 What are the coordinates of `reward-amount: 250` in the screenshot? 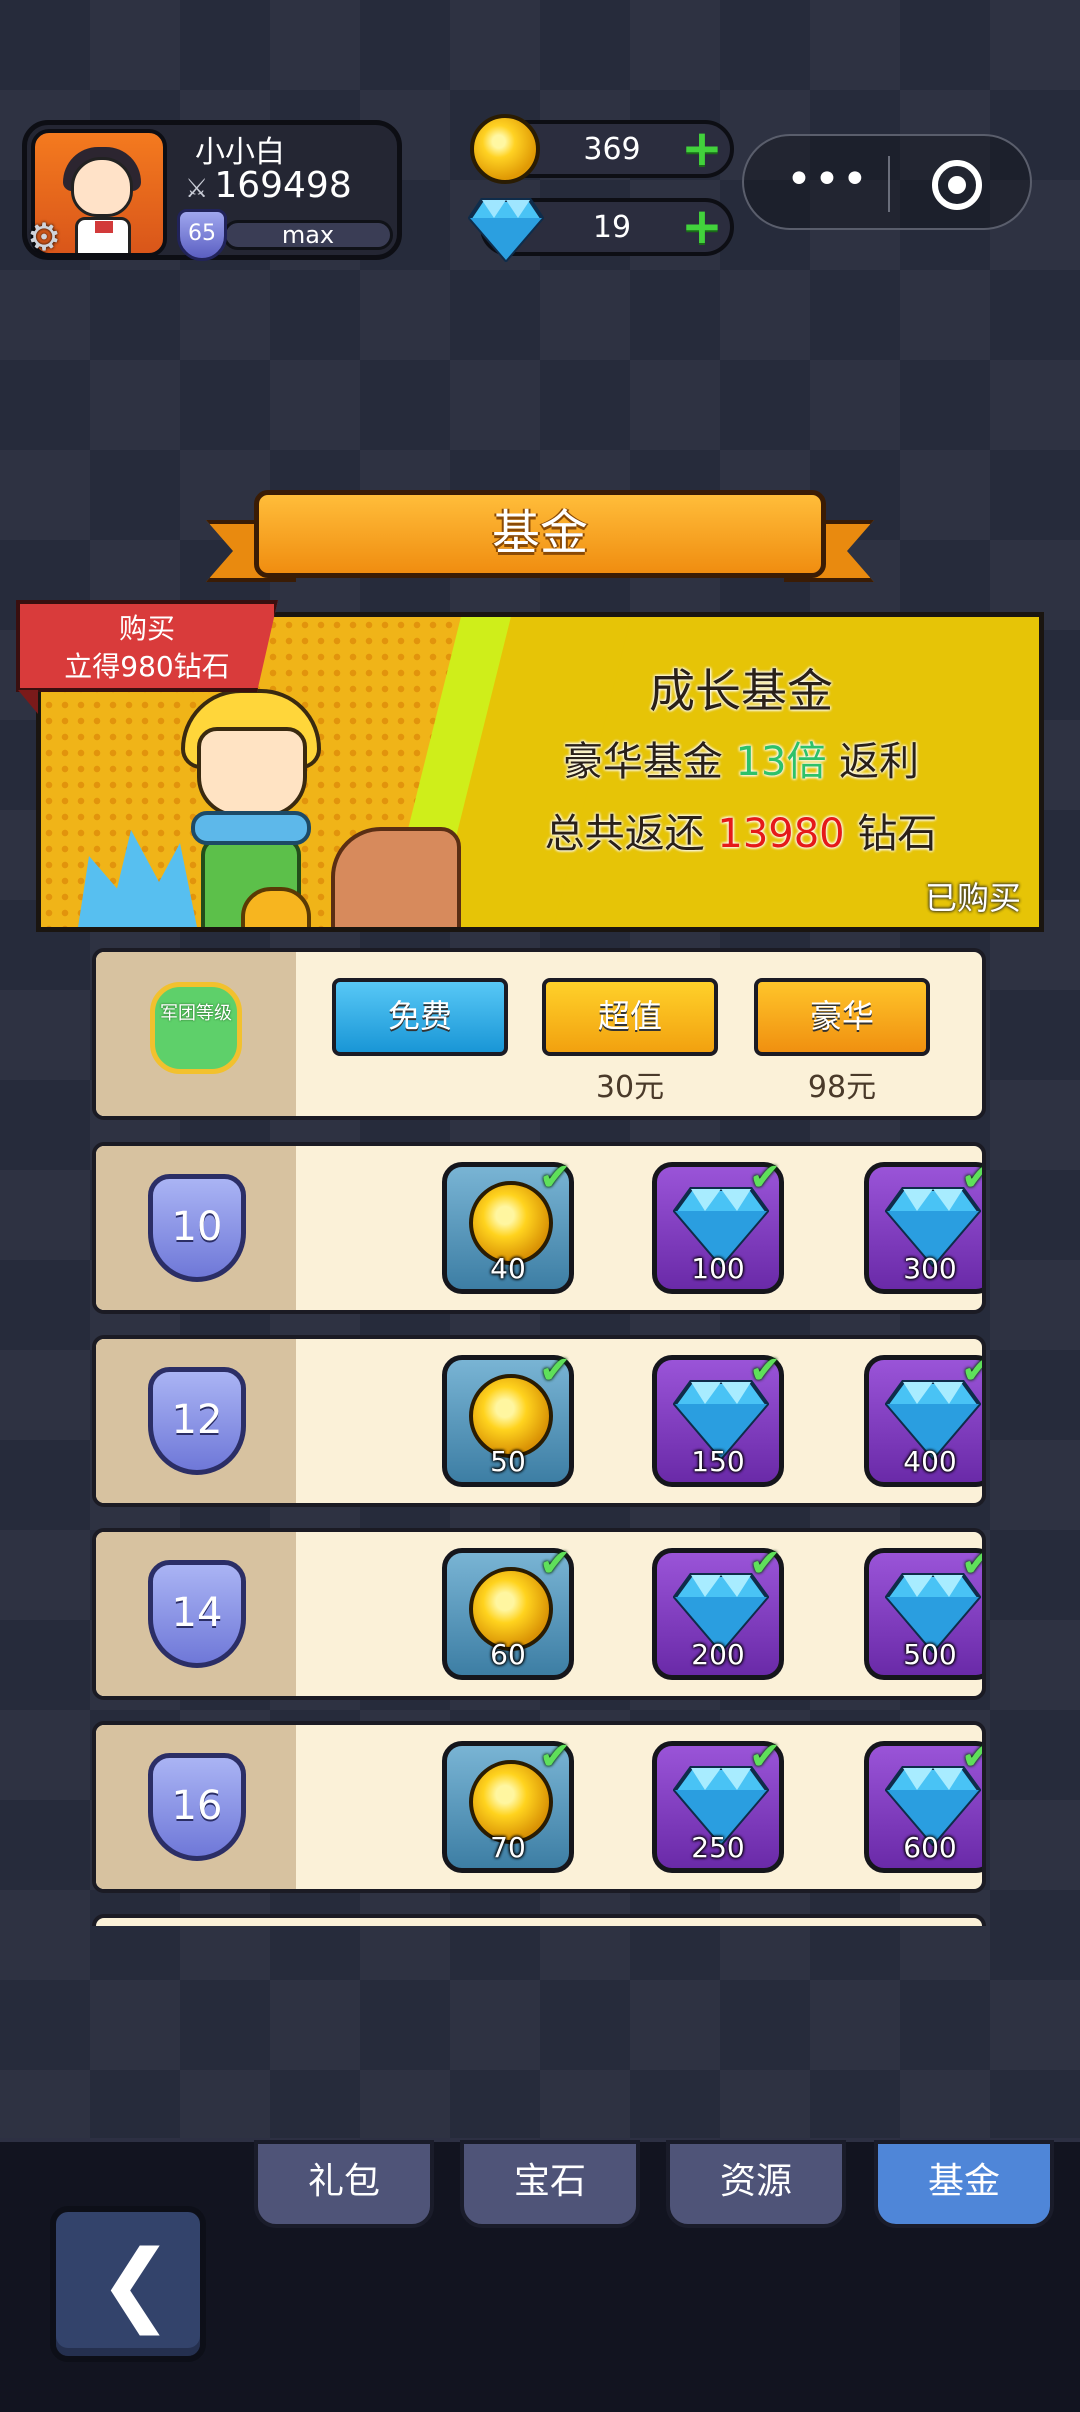 It's located at (718, 1847).